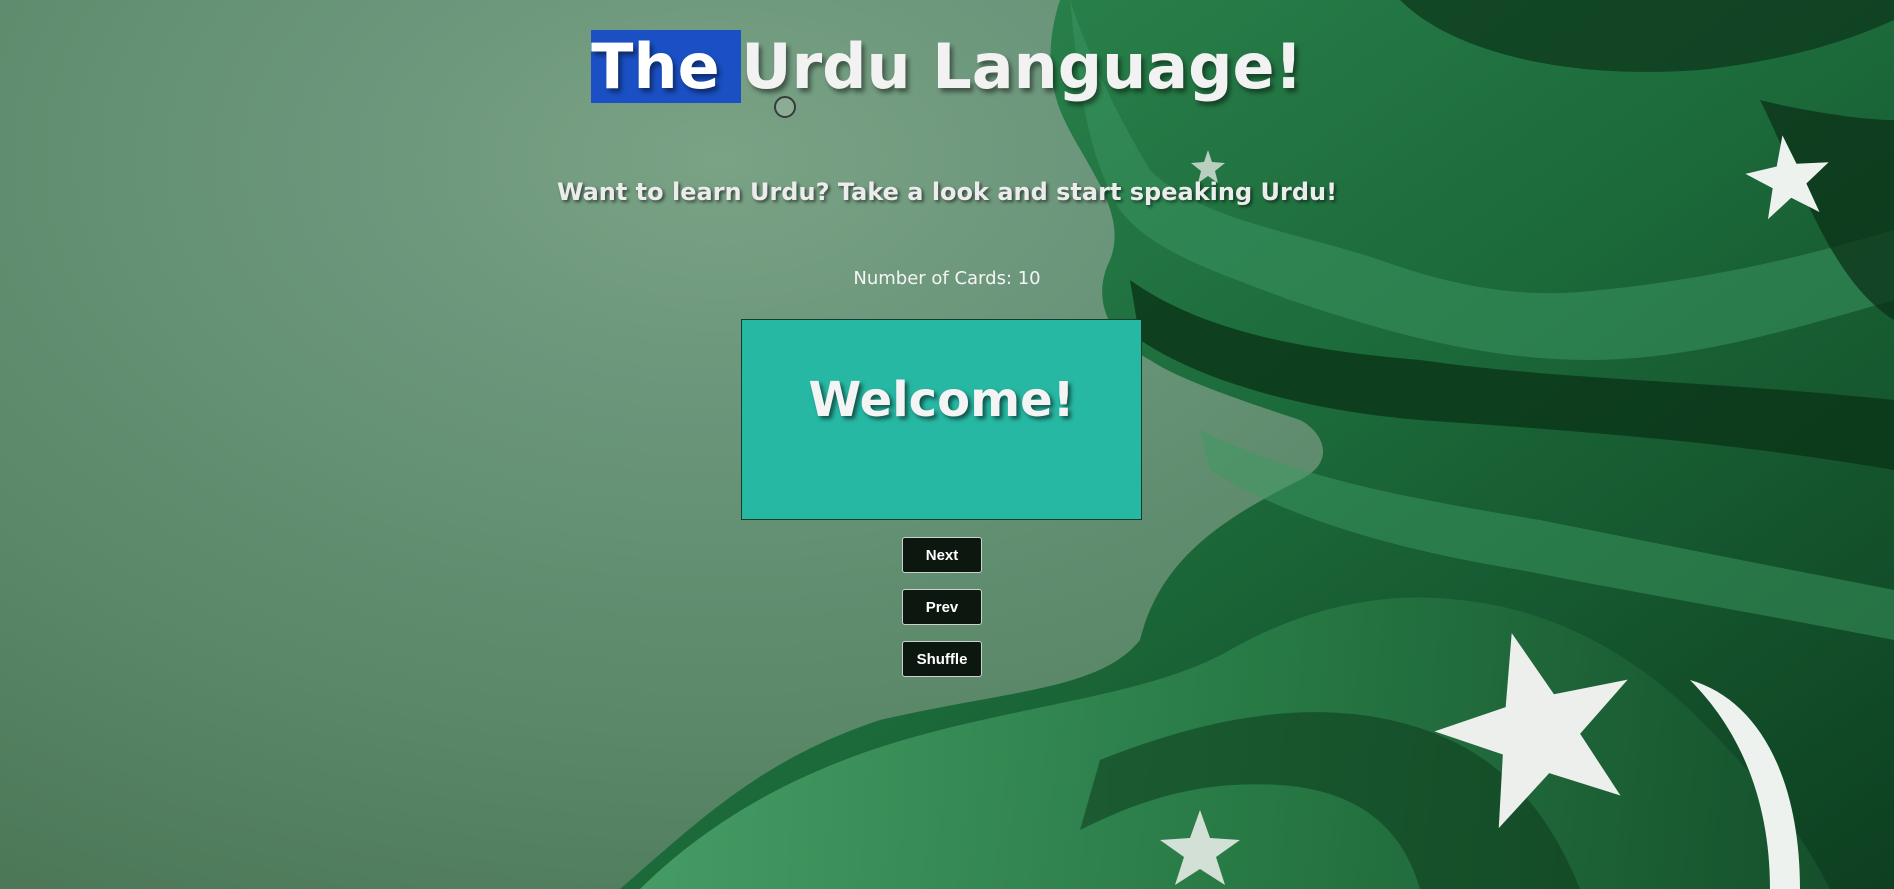 The height and width of the screenshot is (889, 1894). What do you see at coordinates (785, 107) in the screenshot?
I see `mouse-cursor-icon` at bounding box center [785, 107].